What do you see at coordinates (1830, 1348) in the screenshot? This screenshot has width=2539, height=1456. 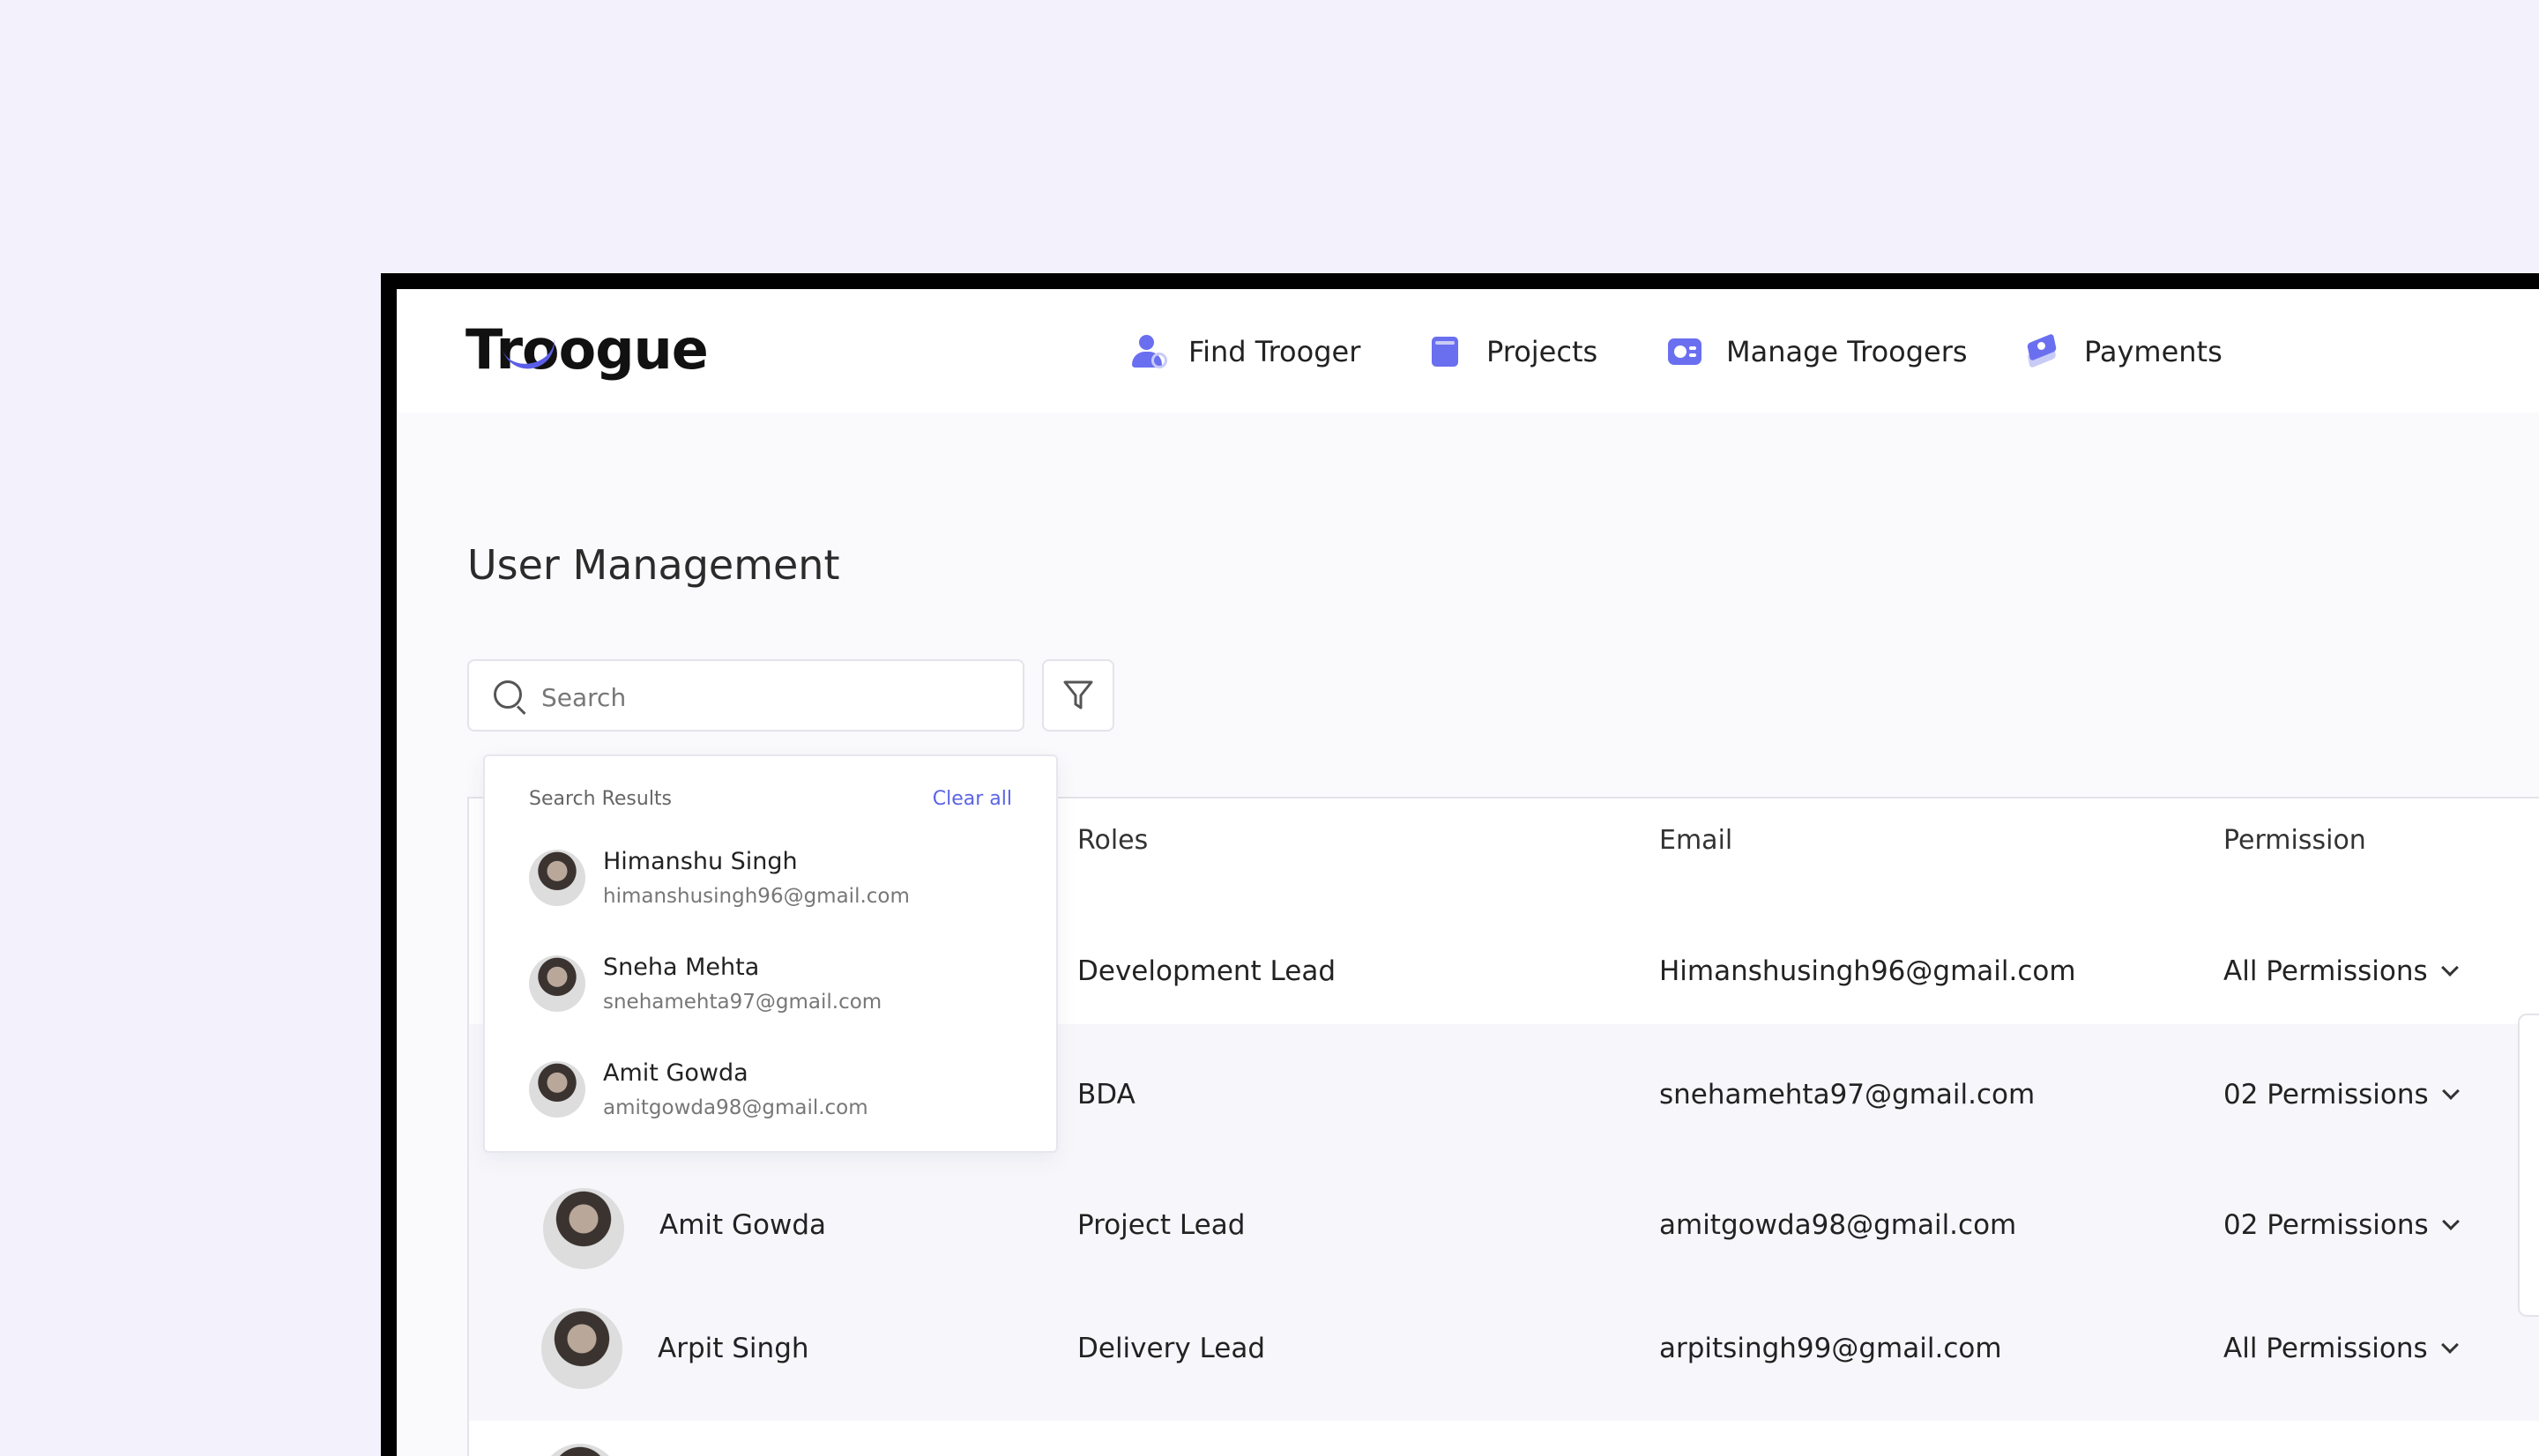 I see `email-cell: arpitsingh99@gmail.com` at bounding box center [1830, 1348].